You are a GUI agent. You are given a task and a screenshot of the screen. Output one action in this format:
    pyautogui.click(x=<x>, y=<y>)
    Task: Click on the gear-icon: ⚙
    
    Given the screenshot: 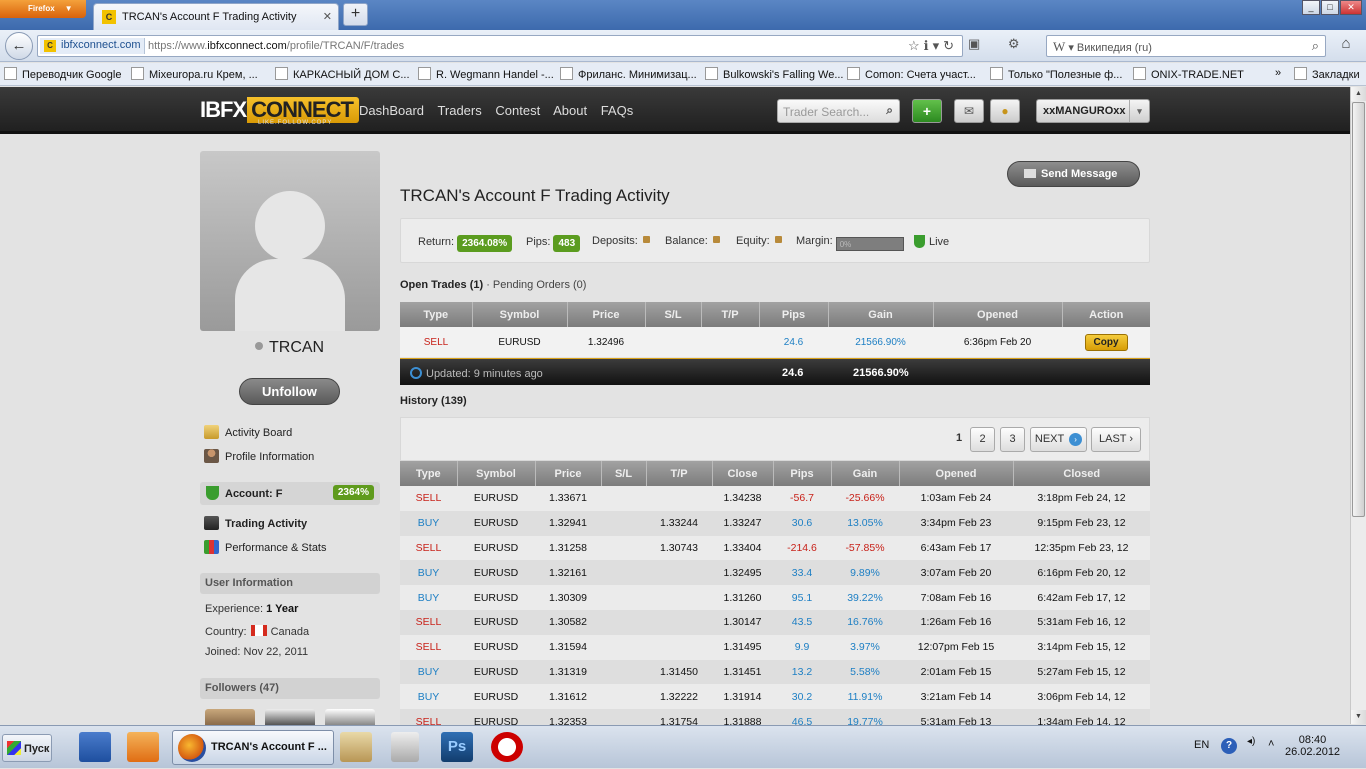 What is the action you would take?
    pyautogui.click(x=1014, y=43)
    